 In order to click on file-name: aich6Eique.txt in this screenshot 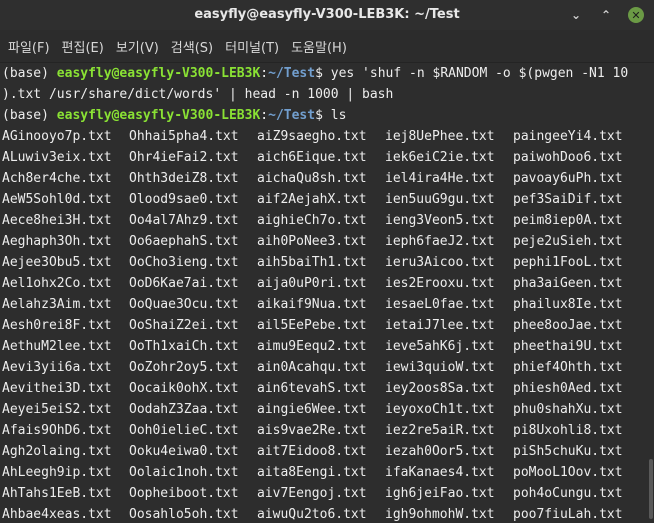, I will do `click(312, 157)`.